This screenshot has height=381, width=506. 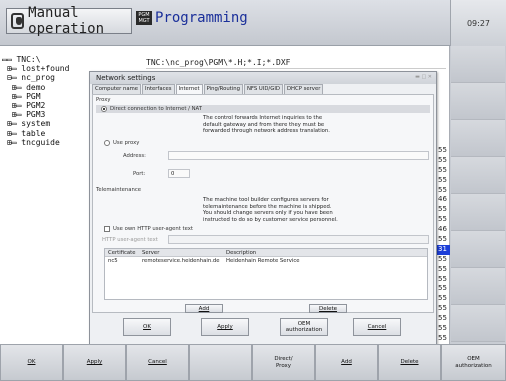 I want to click on table-header: Certificate Server Description, so click(x=266, y=253).